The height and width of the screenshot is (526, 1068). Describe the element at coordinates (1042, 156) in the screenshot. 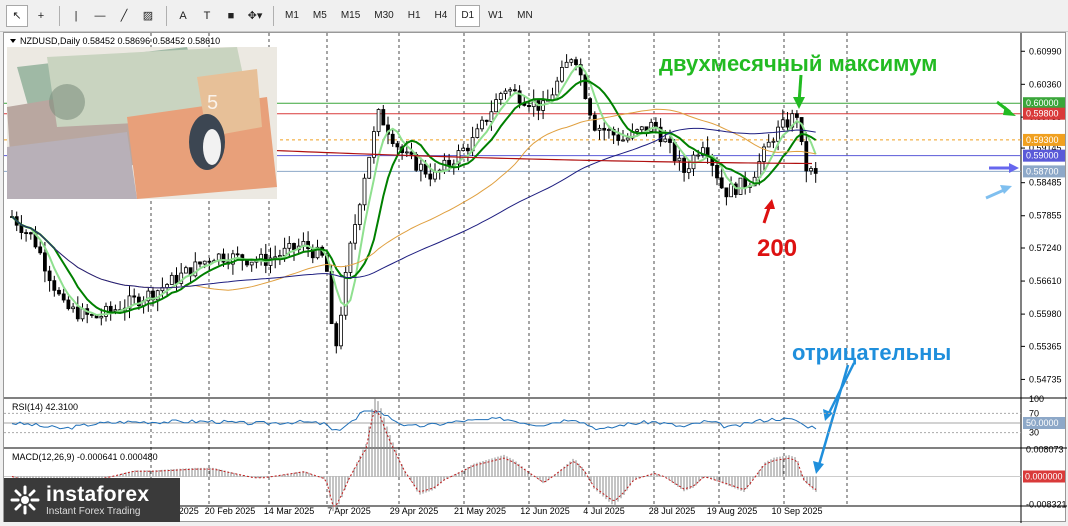

I see `level-label: 0.59000` at that location.